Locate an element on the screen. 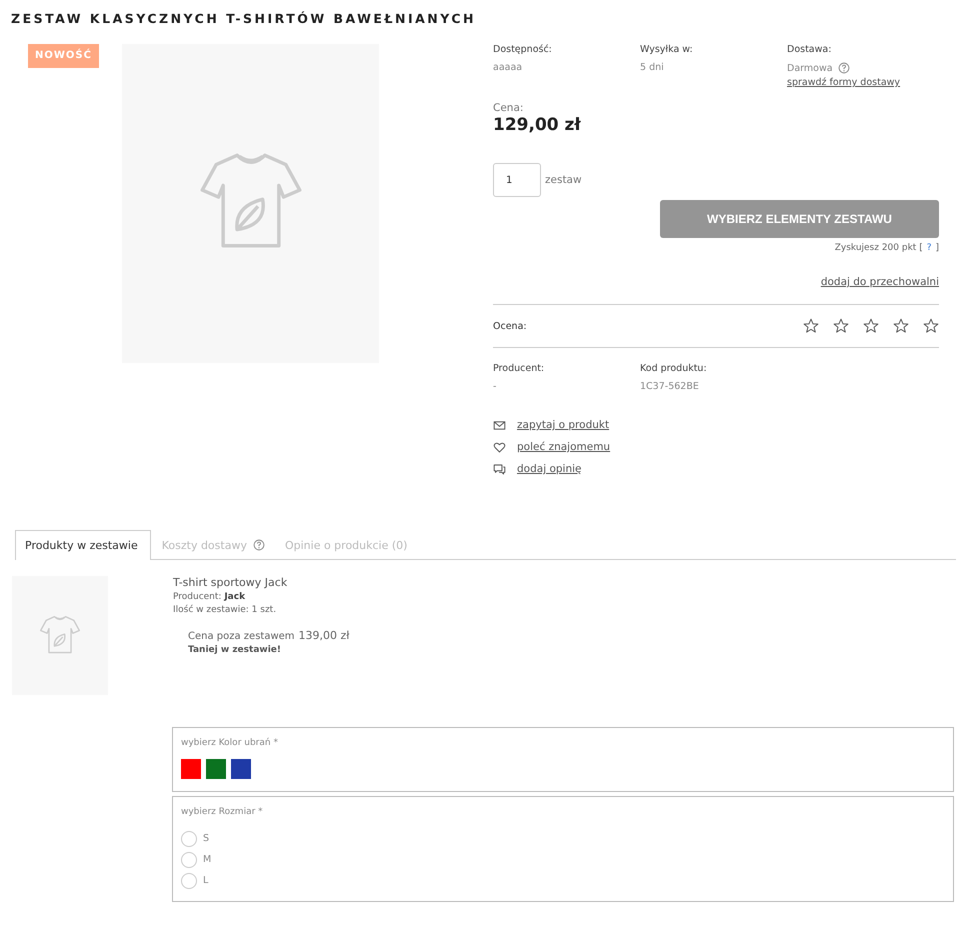 The image size is (965, 933). delivery-link: sprawdź formy dostawy is located at coordinates (860, 82).